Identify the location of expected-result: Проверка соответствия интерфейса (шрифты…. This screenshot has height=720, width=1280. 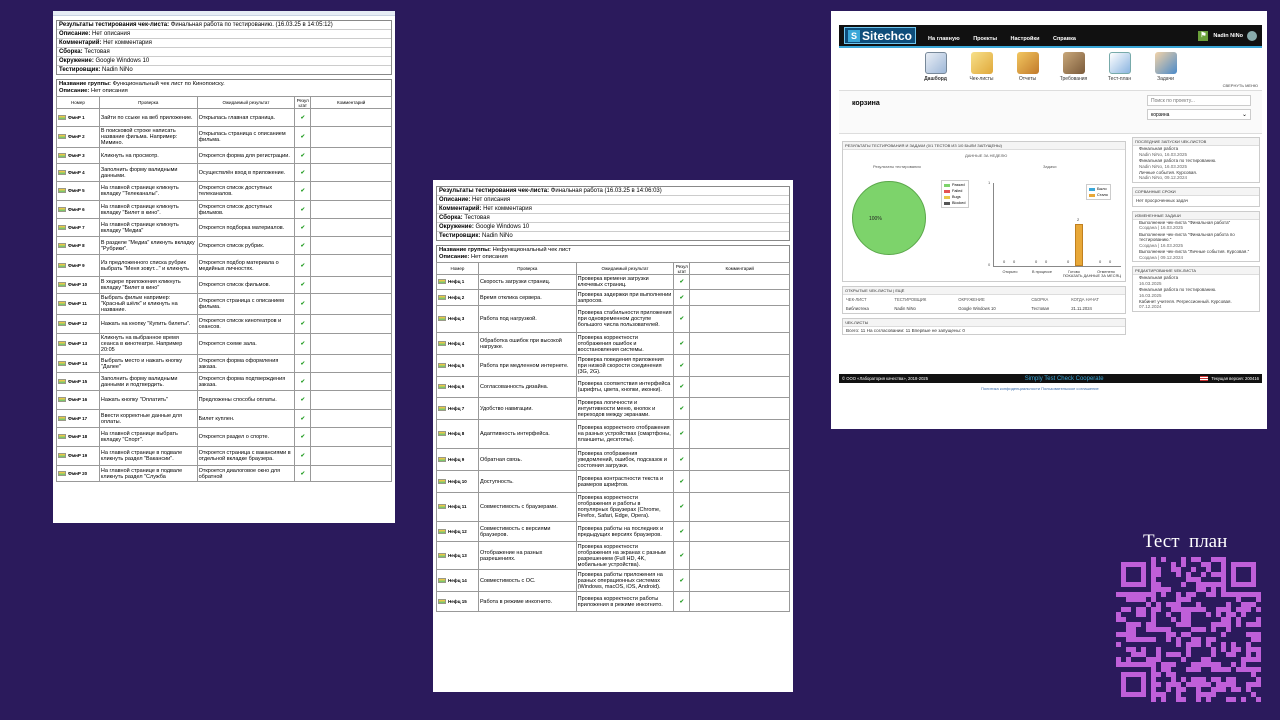
(625, 387).